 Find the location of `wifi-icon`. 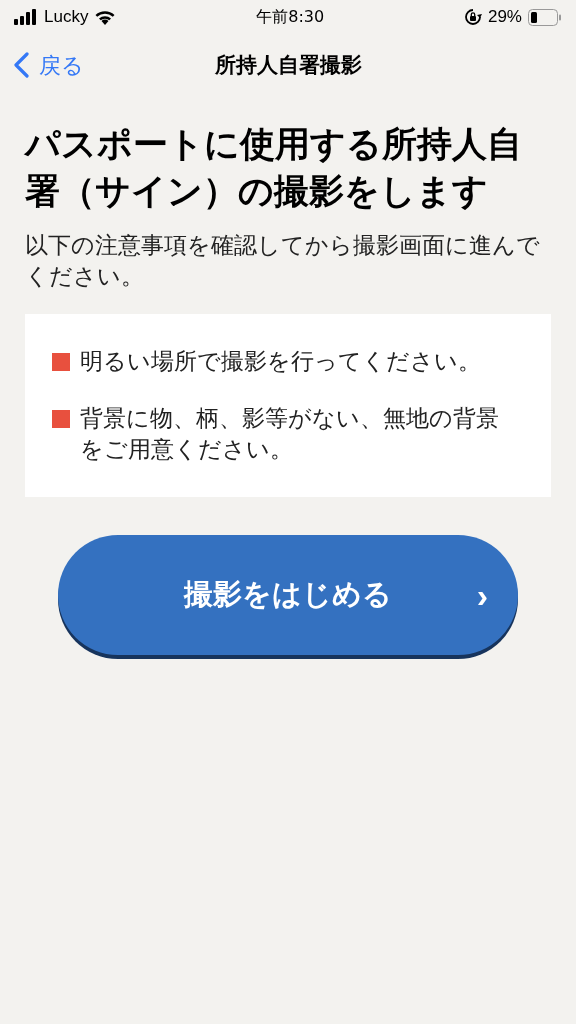

wifi-icon is located at coordinates (105, 17).